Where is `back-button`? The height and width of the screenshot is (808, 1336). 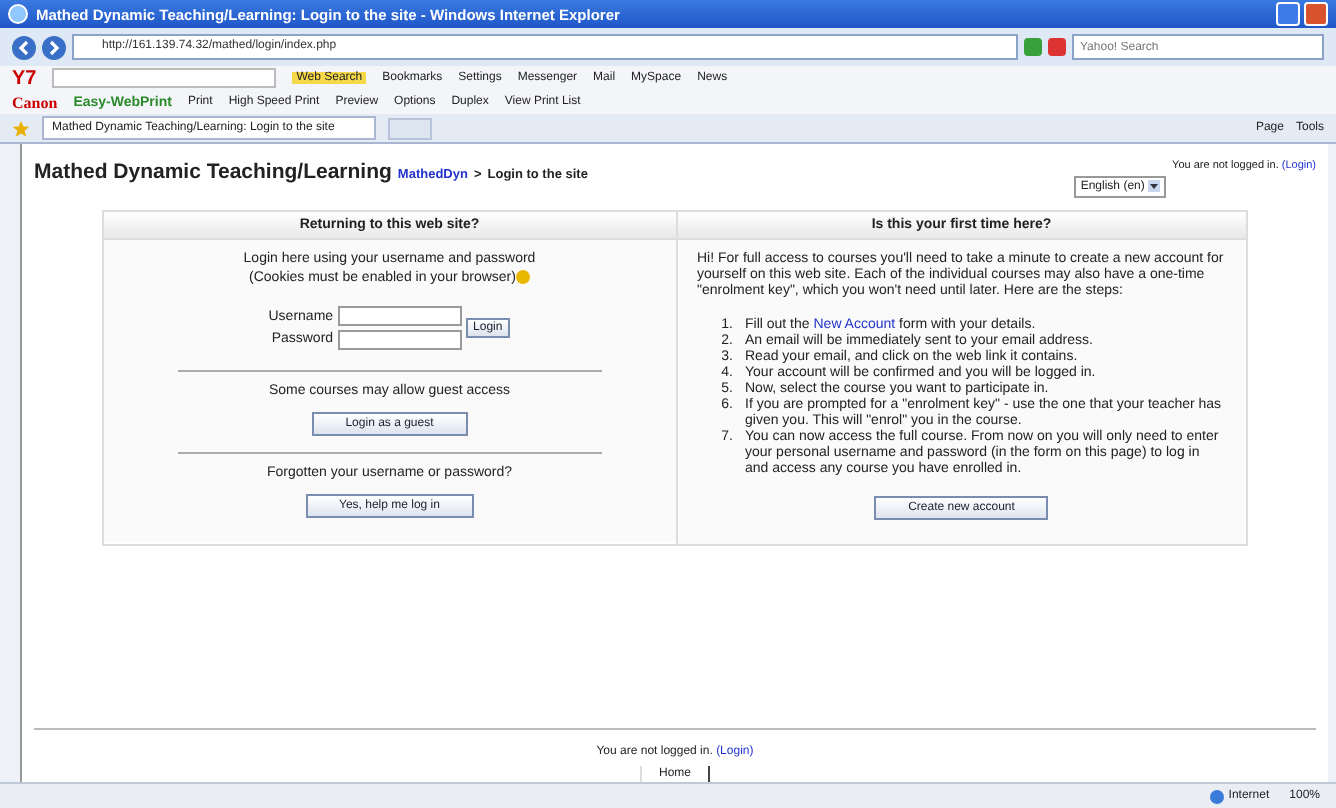
back-button is located at coordinates (24, 47).